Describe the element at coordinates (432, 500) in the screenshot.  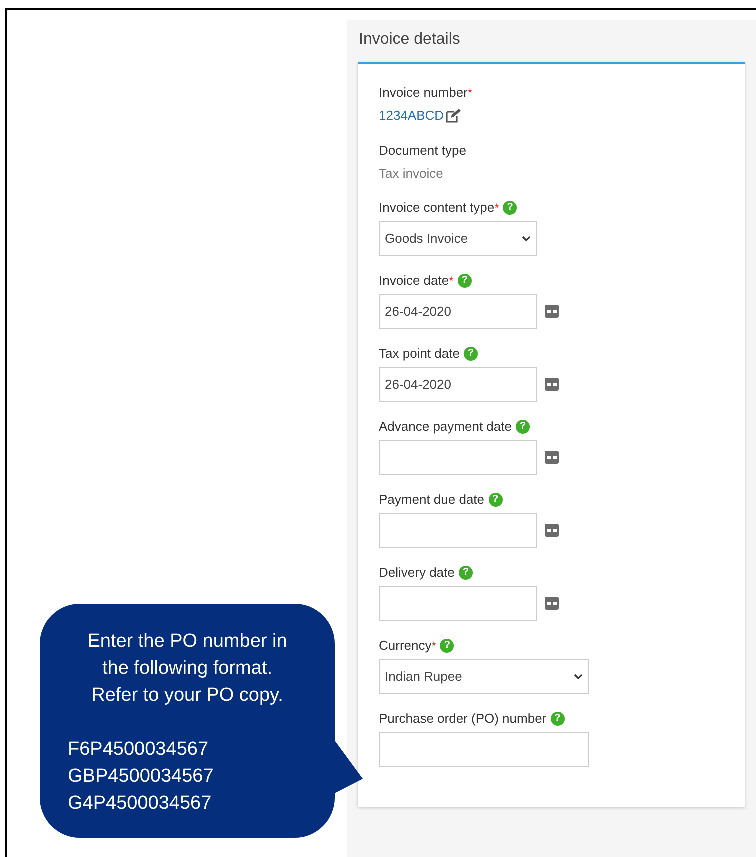
I see `field-label: Payment due date` at that location.